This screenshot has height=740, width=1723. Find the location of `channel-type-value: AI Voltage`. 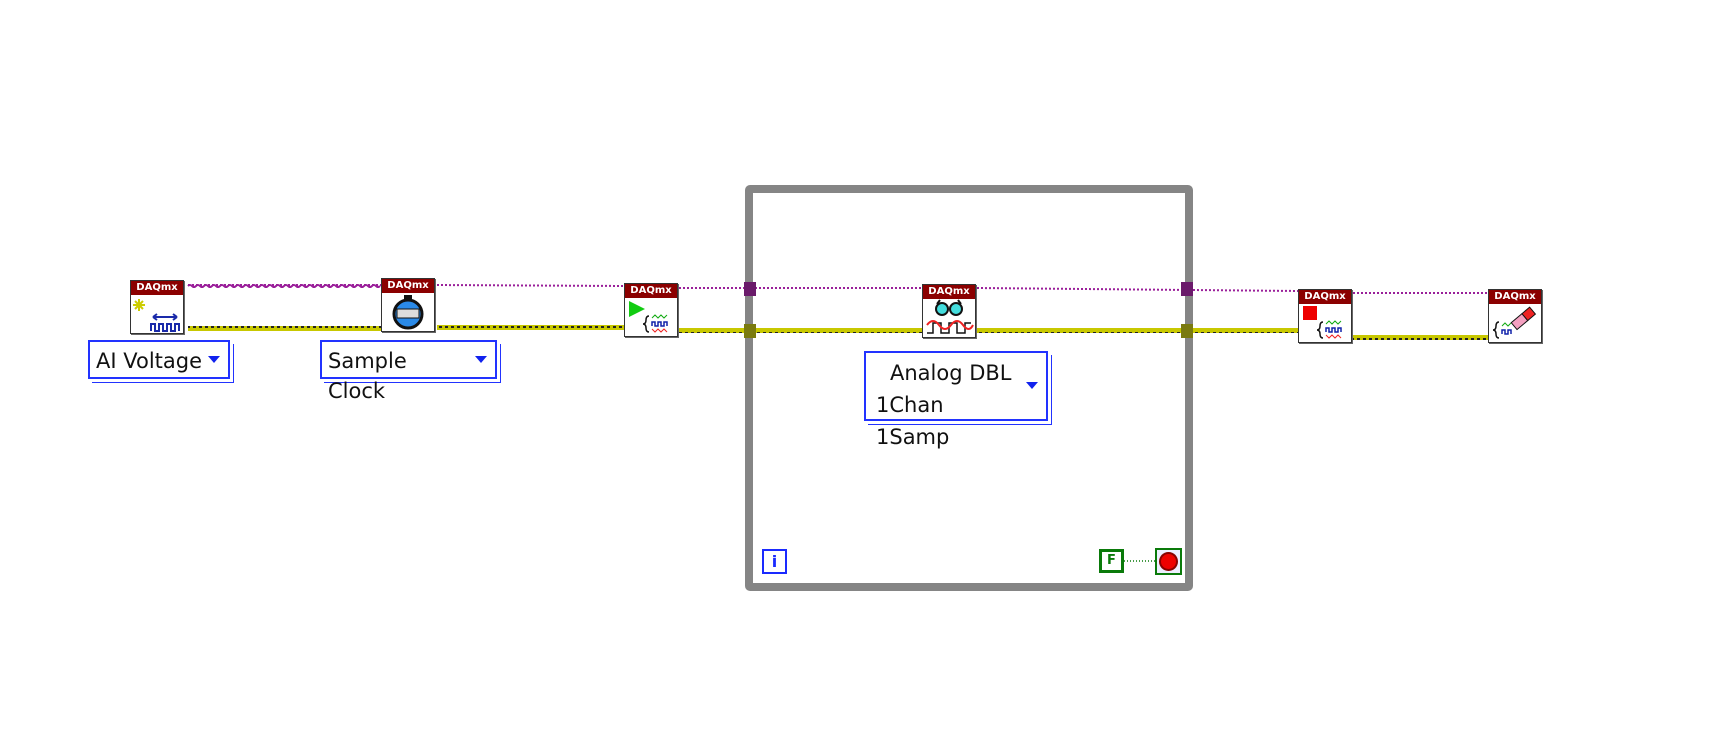

channel-type-value: AI Voltage is located at coordinates (149, 361).